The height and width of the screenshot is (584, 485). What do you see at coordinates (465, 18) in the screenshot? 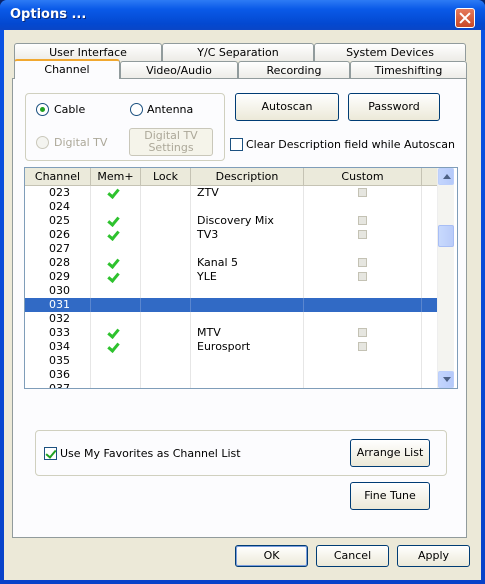
I see `close-icon` at bounding box center [465, 18].